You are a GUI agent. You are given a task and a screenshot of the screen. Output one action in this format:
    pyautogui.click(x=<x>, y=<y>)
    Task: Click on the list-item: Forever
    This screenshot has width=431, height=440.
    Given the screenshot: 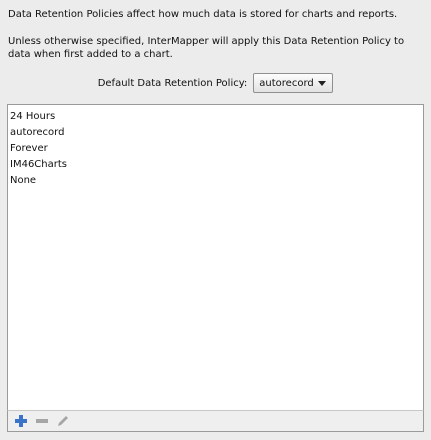 What is the action you would take?
    pyautogui.click(x=215, y=149)
    